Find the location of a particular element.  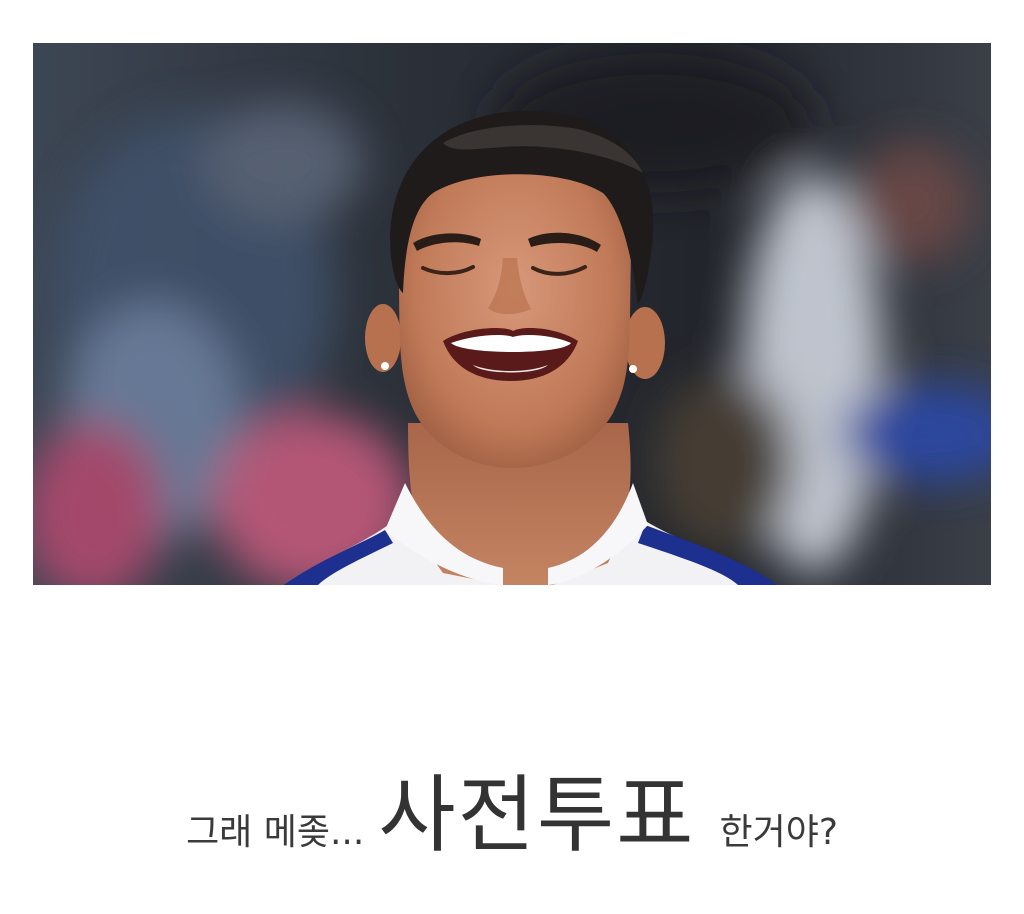

caption: 그래 메좆... 사전투표 한거야? is located at coordinates (512, 808).